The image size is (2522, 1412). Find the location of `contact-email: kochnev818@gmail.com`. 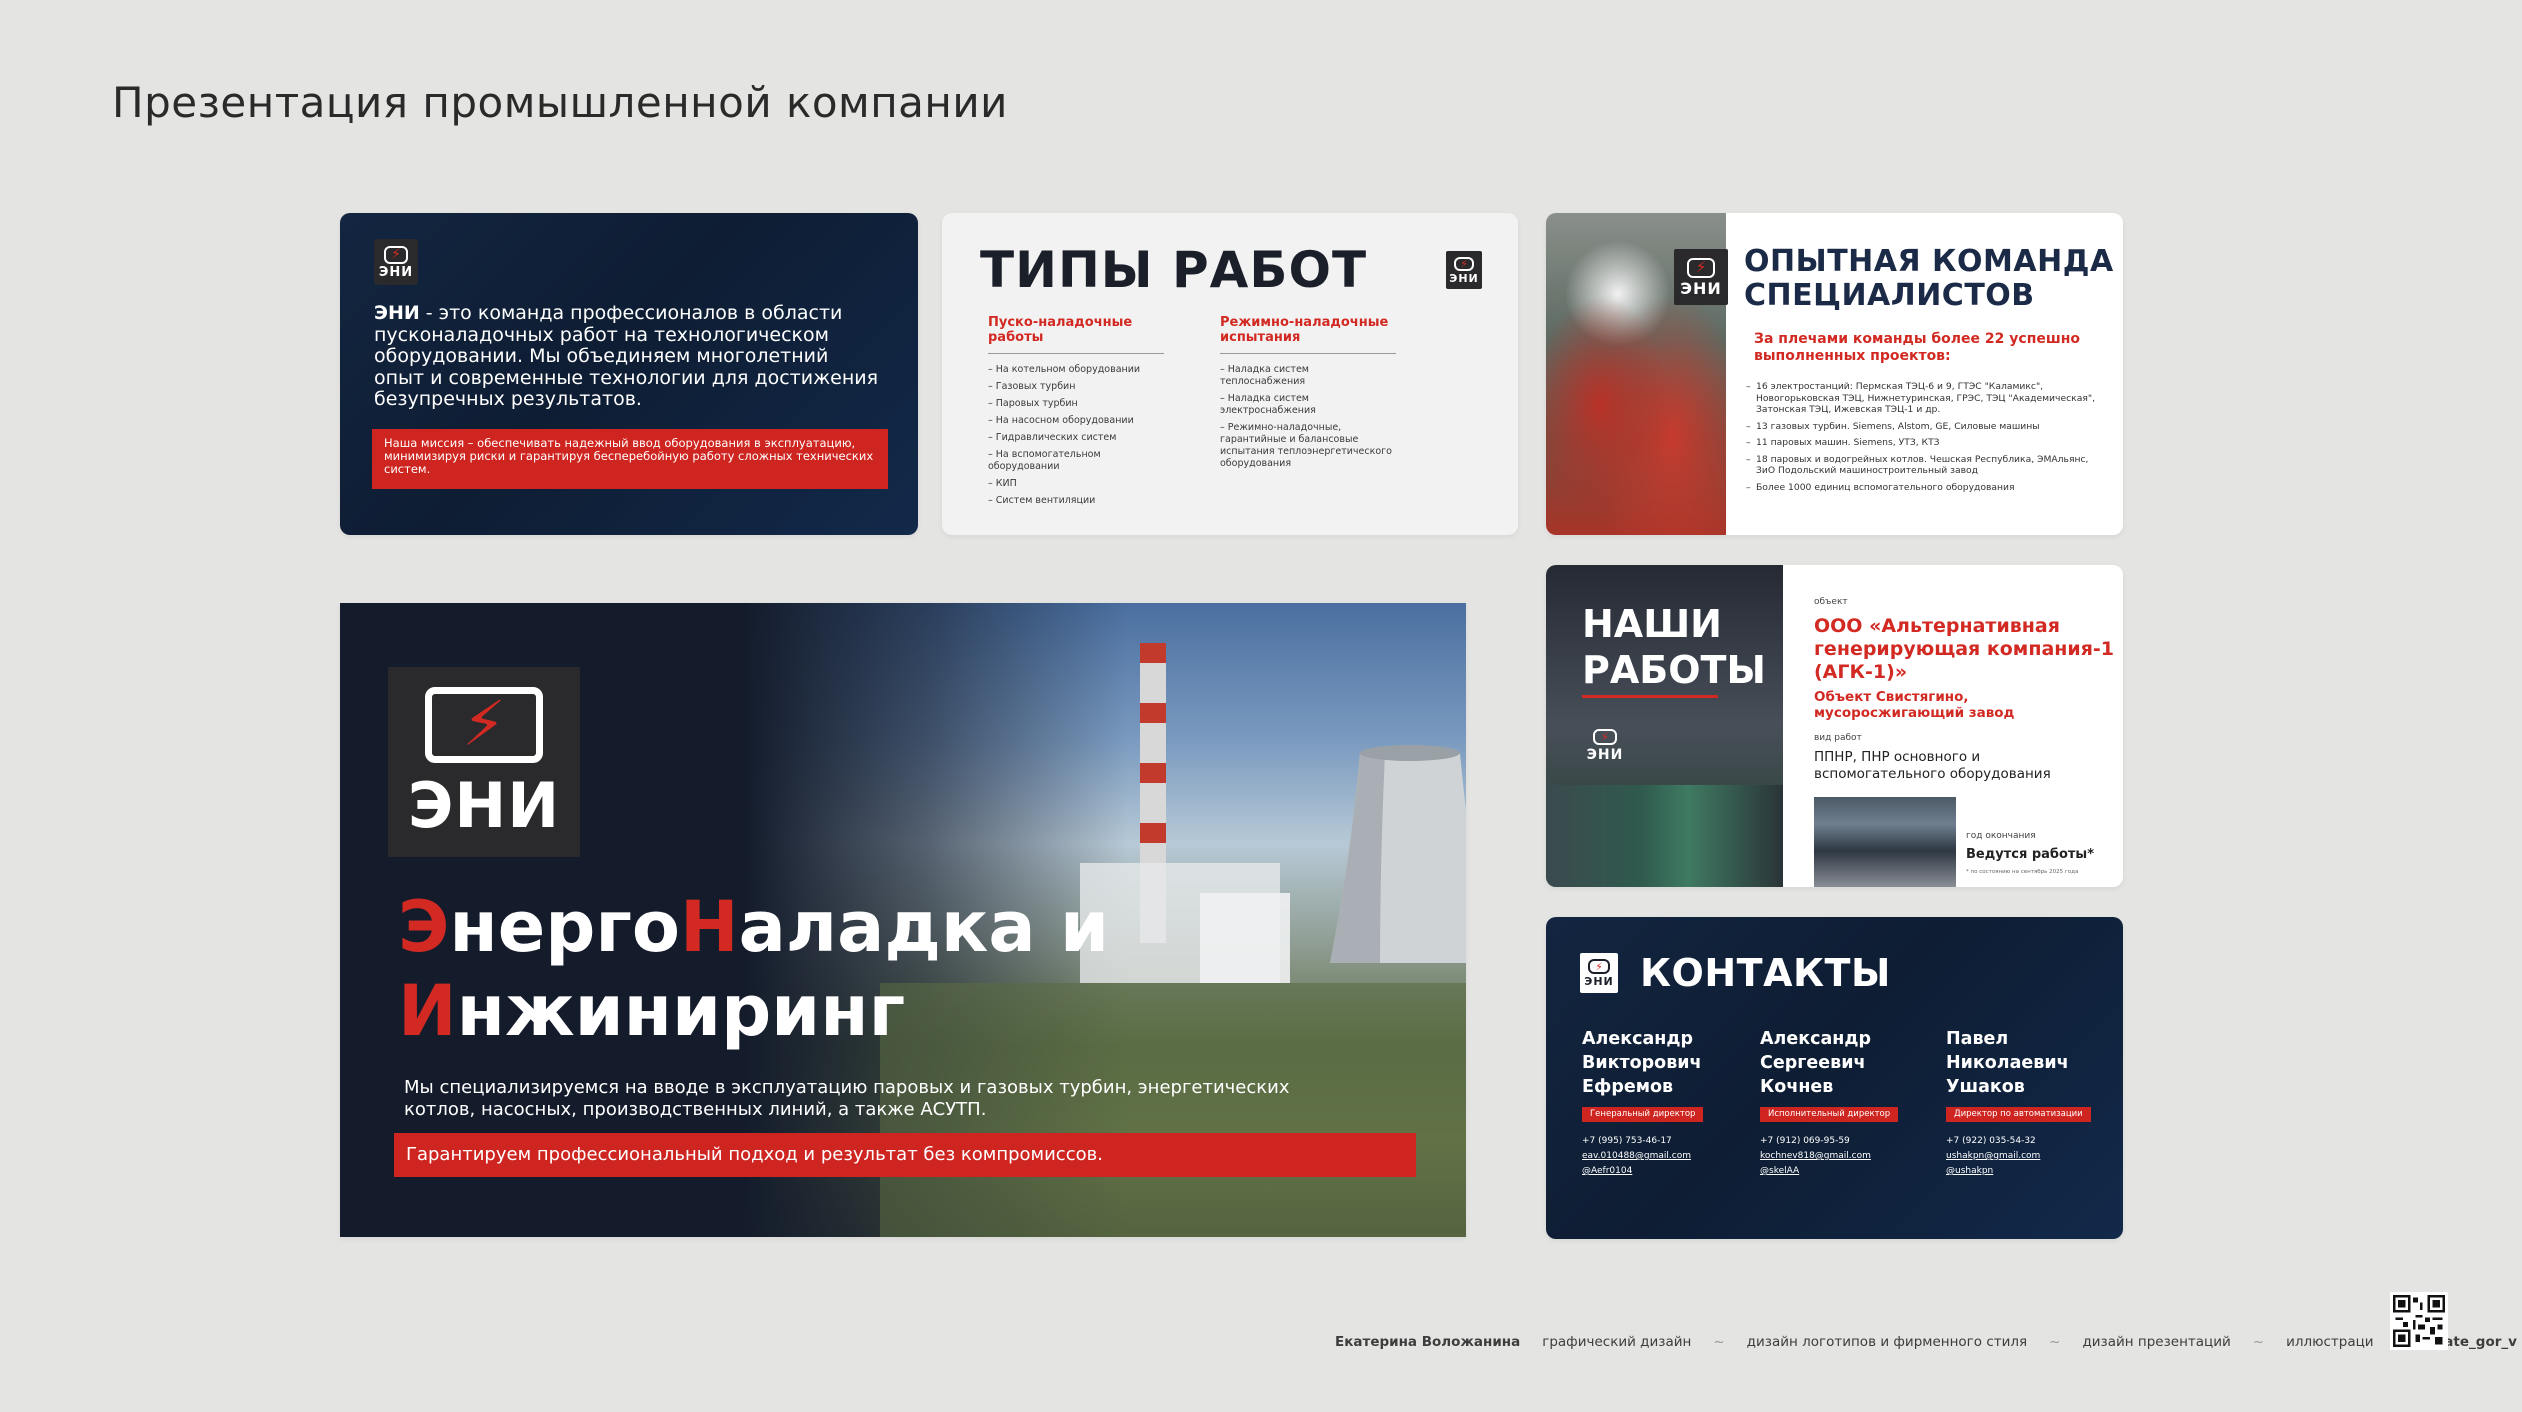

contact-email: kochnev818@gmail.com is located at coordinates (1845, 1156).